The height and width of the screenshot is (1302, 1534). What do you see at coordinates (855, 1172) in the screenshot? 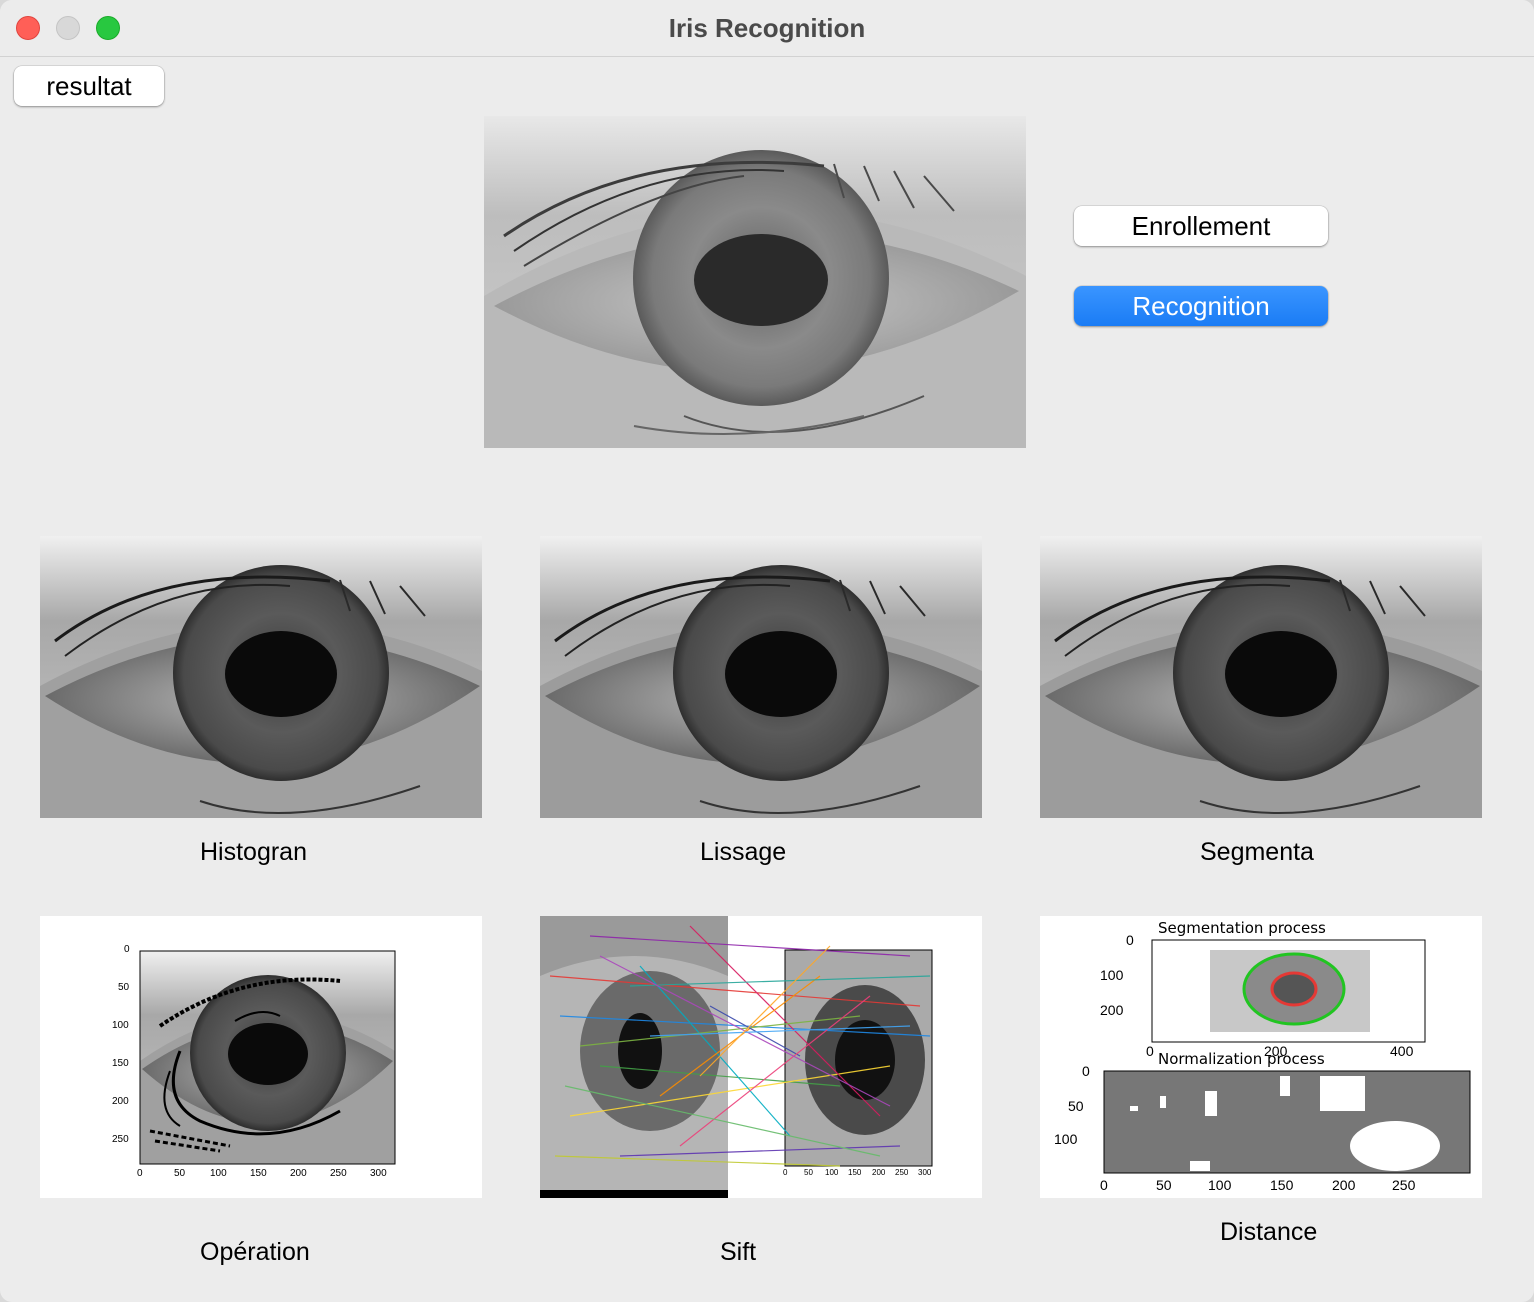
I see `sift-xtick: 150` at bounding box center [855, 1172].